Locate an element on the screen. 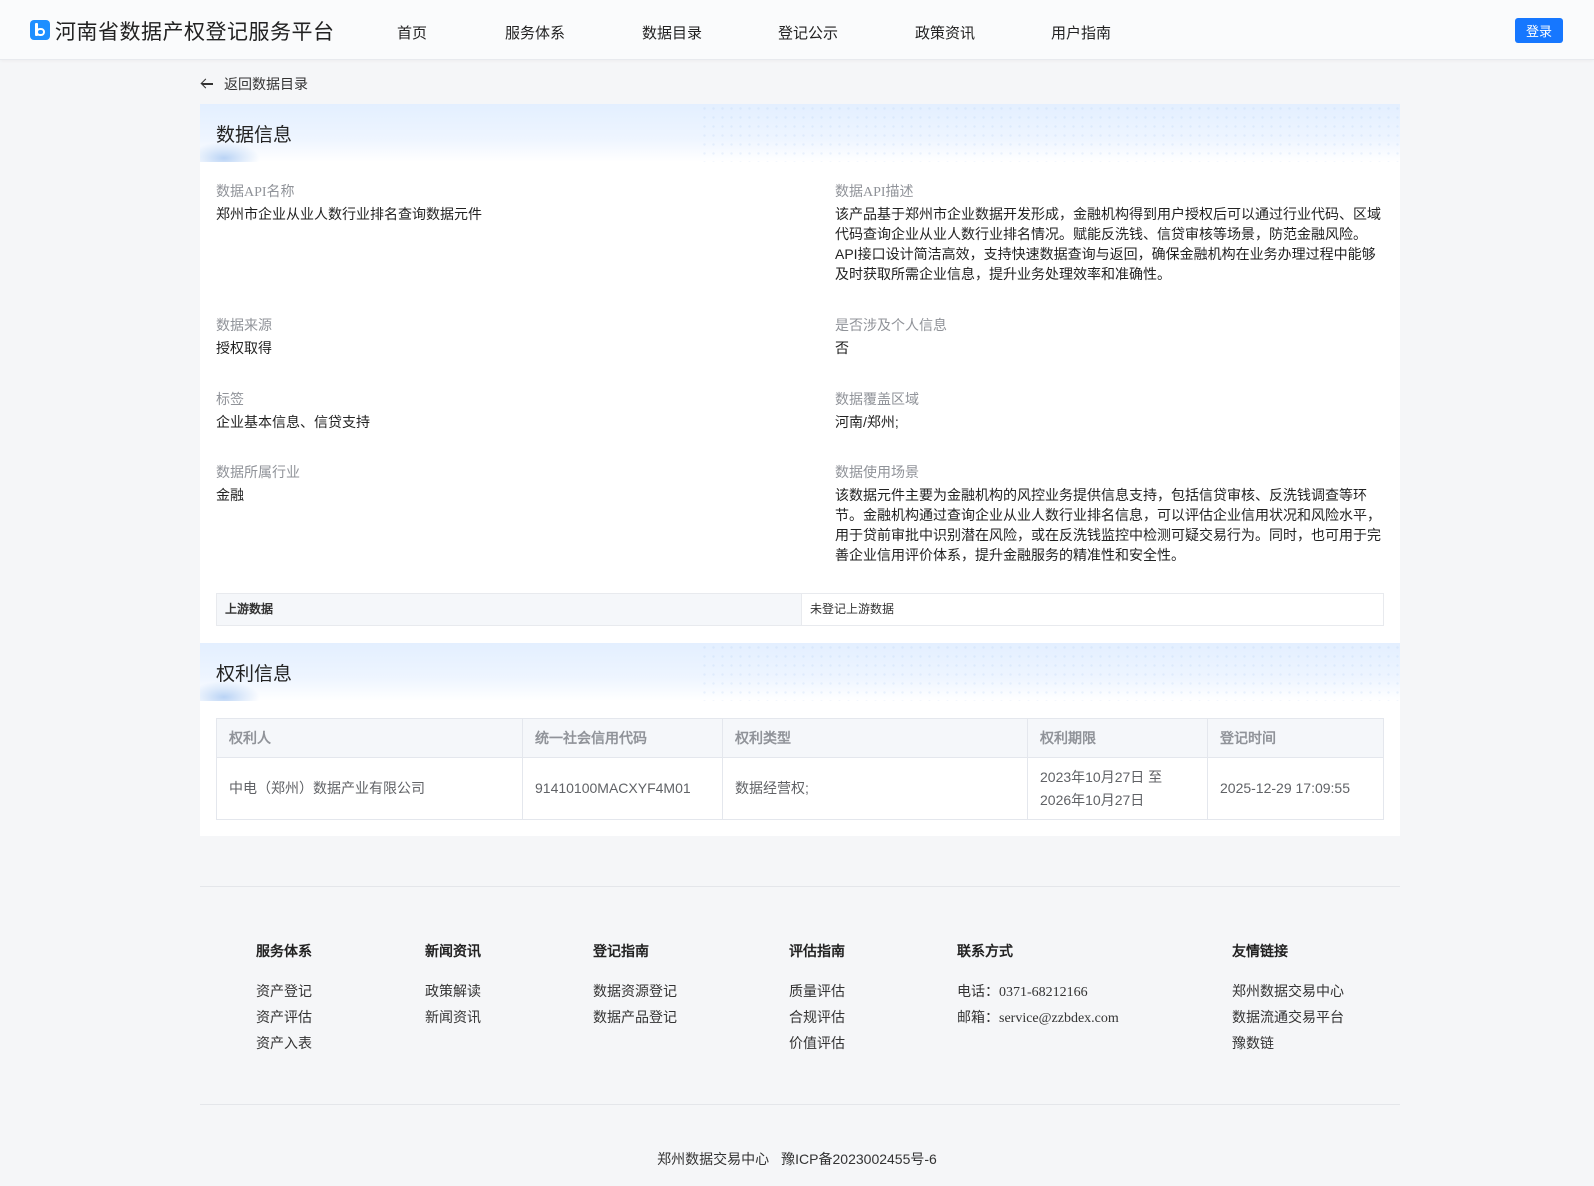 This screenshot has height=1186, width=1594. col-credit-code: 统一社会信用代码 is located at coordinates (622, 738).